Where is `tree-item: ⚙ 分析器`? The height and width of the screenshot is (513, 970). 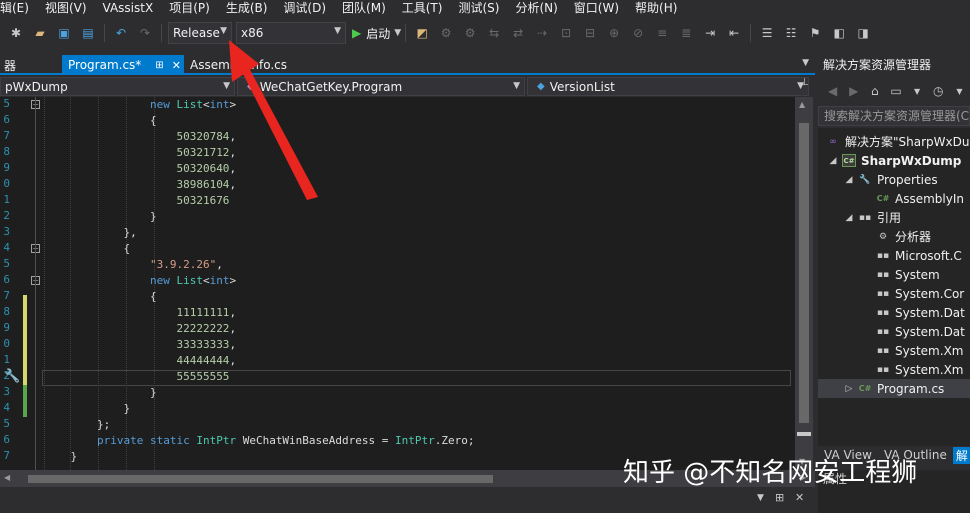 tree-item: ⚙ 分析器 is located at coordinates (894, 236).